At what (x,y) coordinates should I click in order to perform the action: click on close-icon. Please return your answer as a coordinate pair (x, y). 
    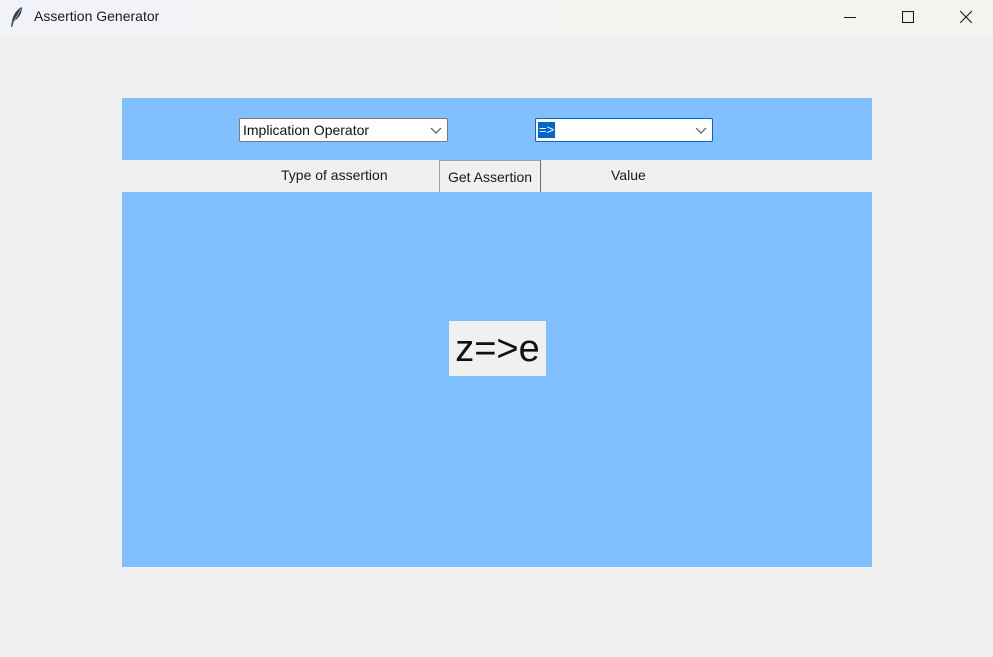
    Looking at the image, I should click on (966, 17).